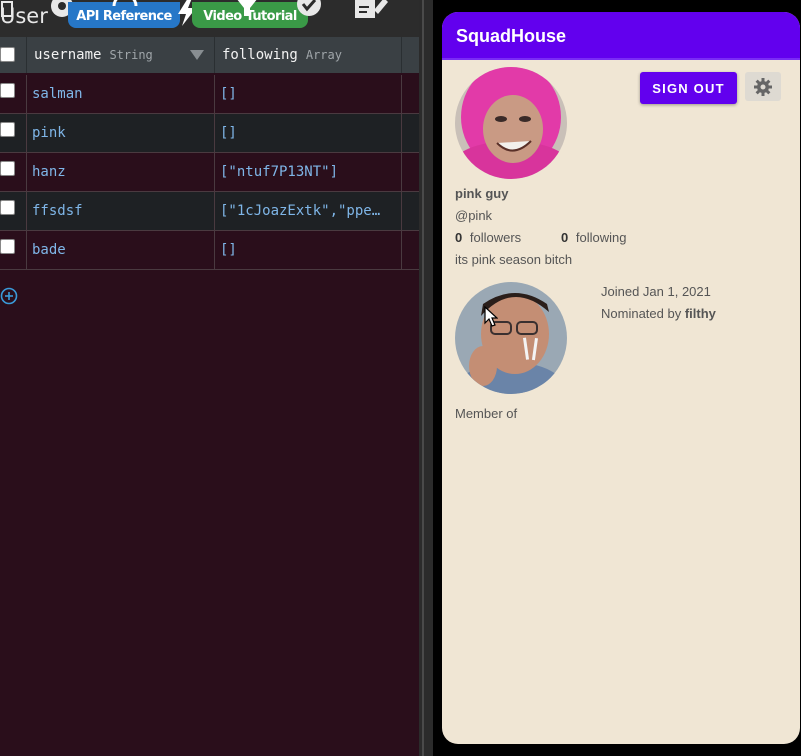 This screenshot has height=756, width=801. I want to click on panel-divider, so click(426, 378).